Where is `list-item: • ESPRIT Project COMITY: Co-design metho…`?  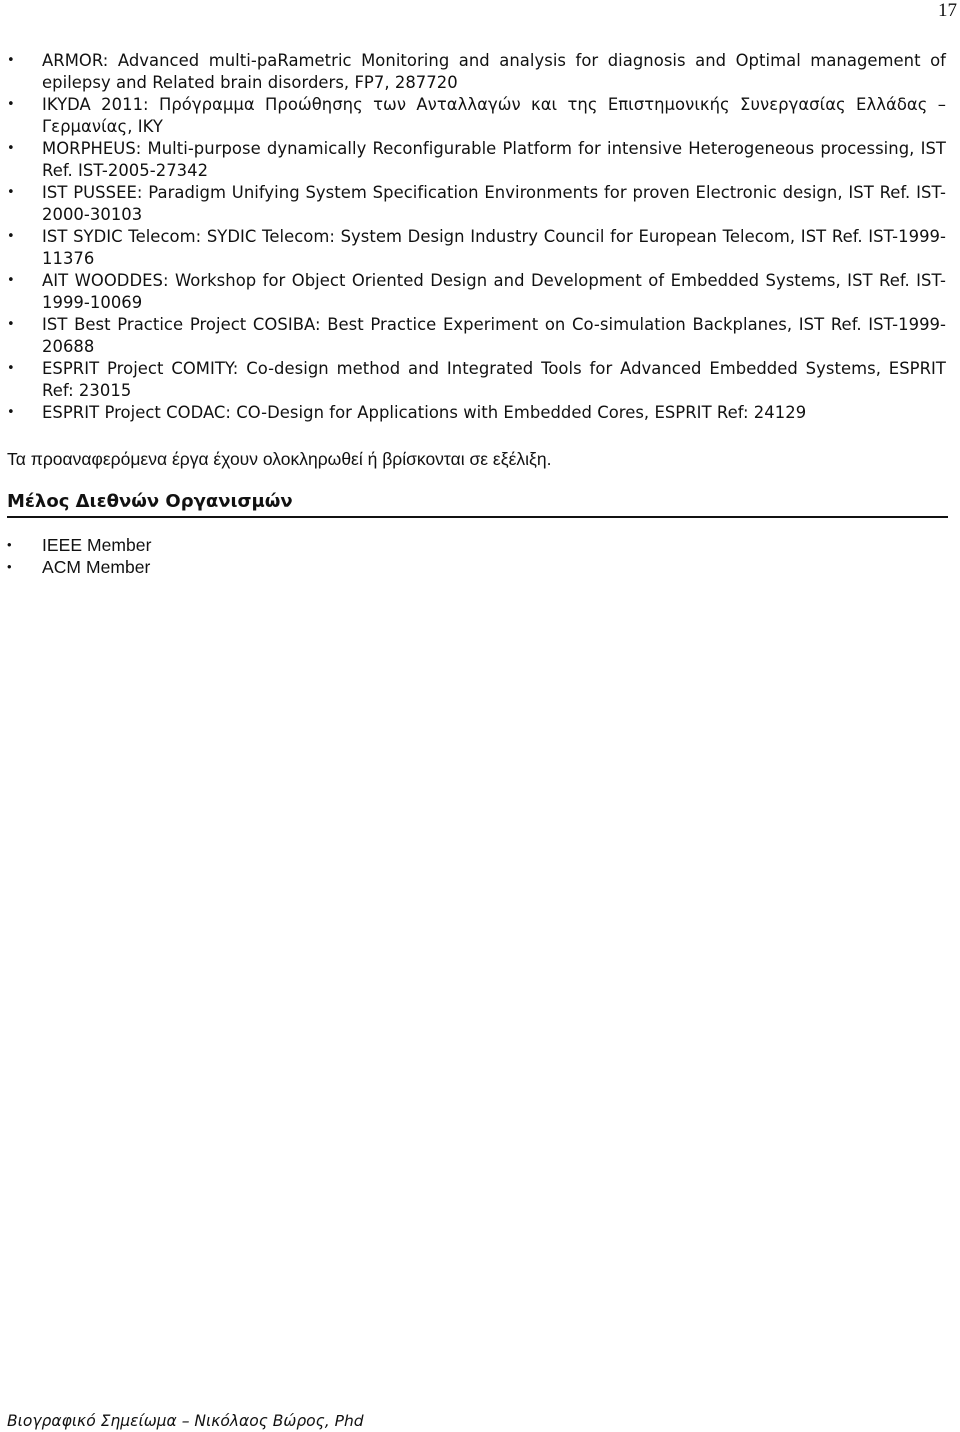
list-item: • ESPRIT Project COMITY: Co-design metho… is located at coordinates (473, 380).